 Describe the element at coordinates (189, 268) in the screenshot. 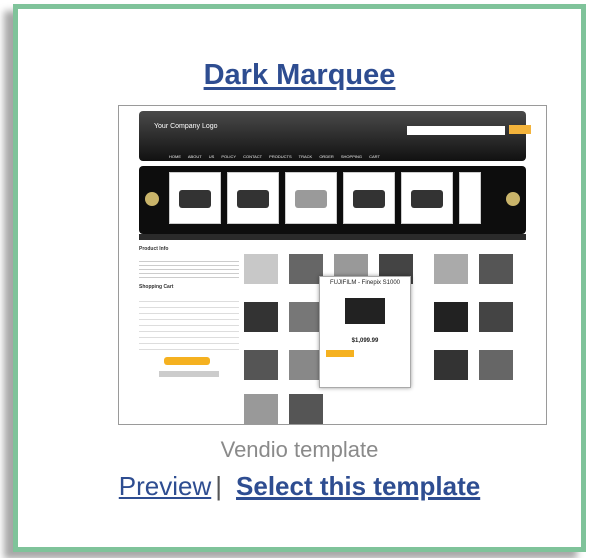

I see `product-info-lines` at that location.